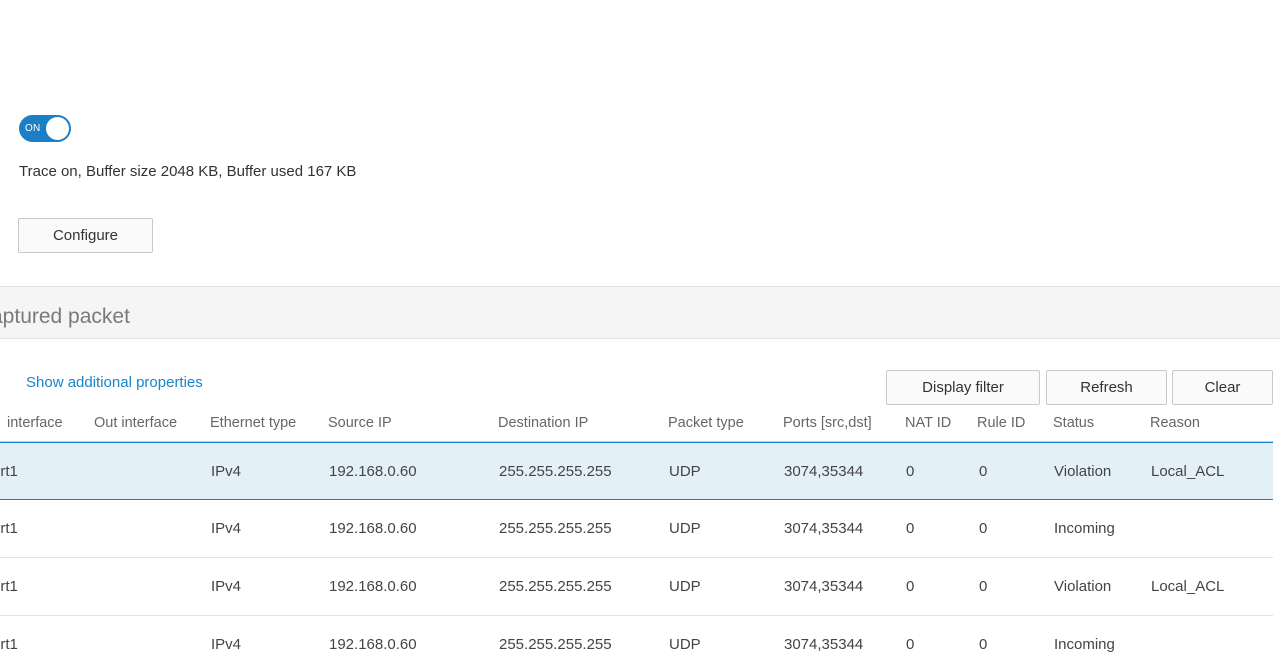 The width and height of the screenshot is (1280, 656). What do you see at coordinates (57, 128) in the screenshot?
I see `toggle-knob` at bounding box center [57, 128].